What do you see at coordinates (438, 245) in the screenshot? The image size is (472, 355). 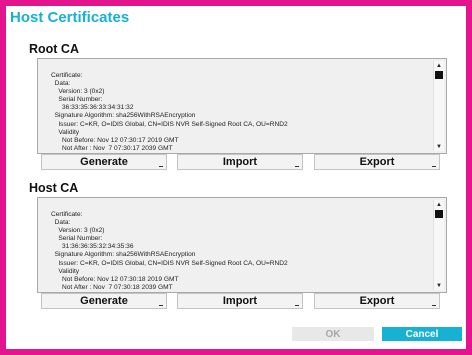 I see `host-ca-scrollbar: ▲ ▼` at bounding box center [438, 245].